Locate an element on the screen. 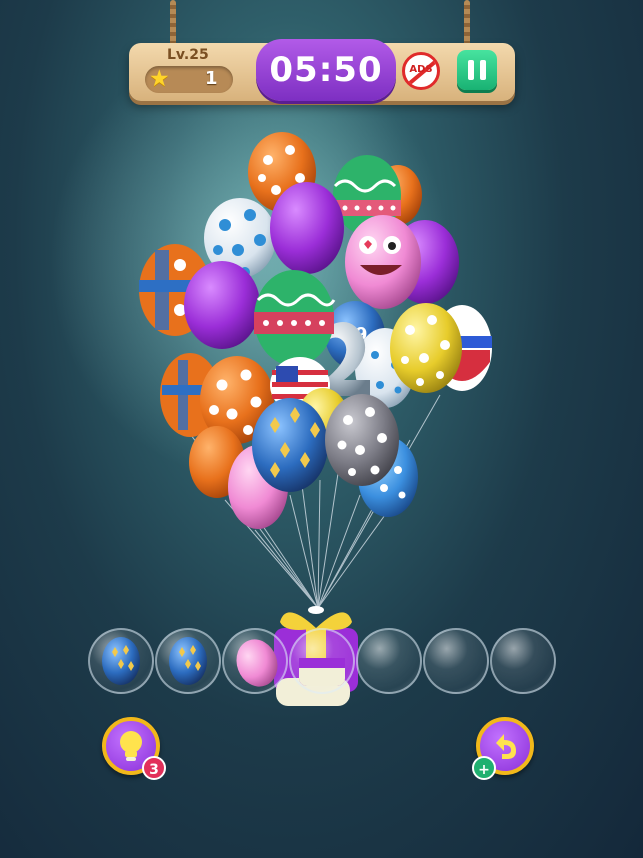 The height and width of the screenshot is (858, 643). pause-button is located at coordinates (477, 70).